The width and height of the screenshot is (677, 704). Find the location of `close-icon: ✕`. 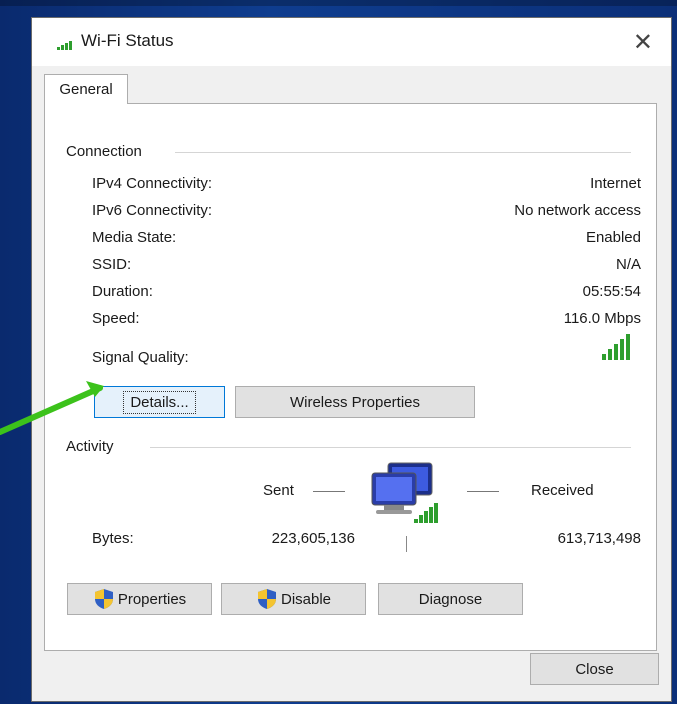

close-icon: ✕ is located at coordinates (643, 42).